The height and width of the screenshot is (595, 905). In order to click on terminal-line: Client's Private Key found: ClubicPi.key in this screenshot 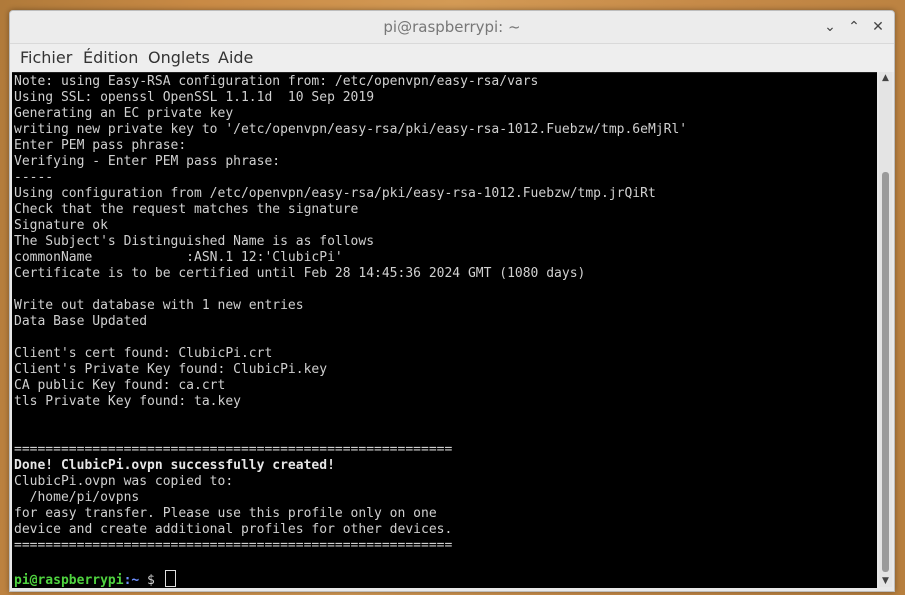, I will do `click(171, 369)`.